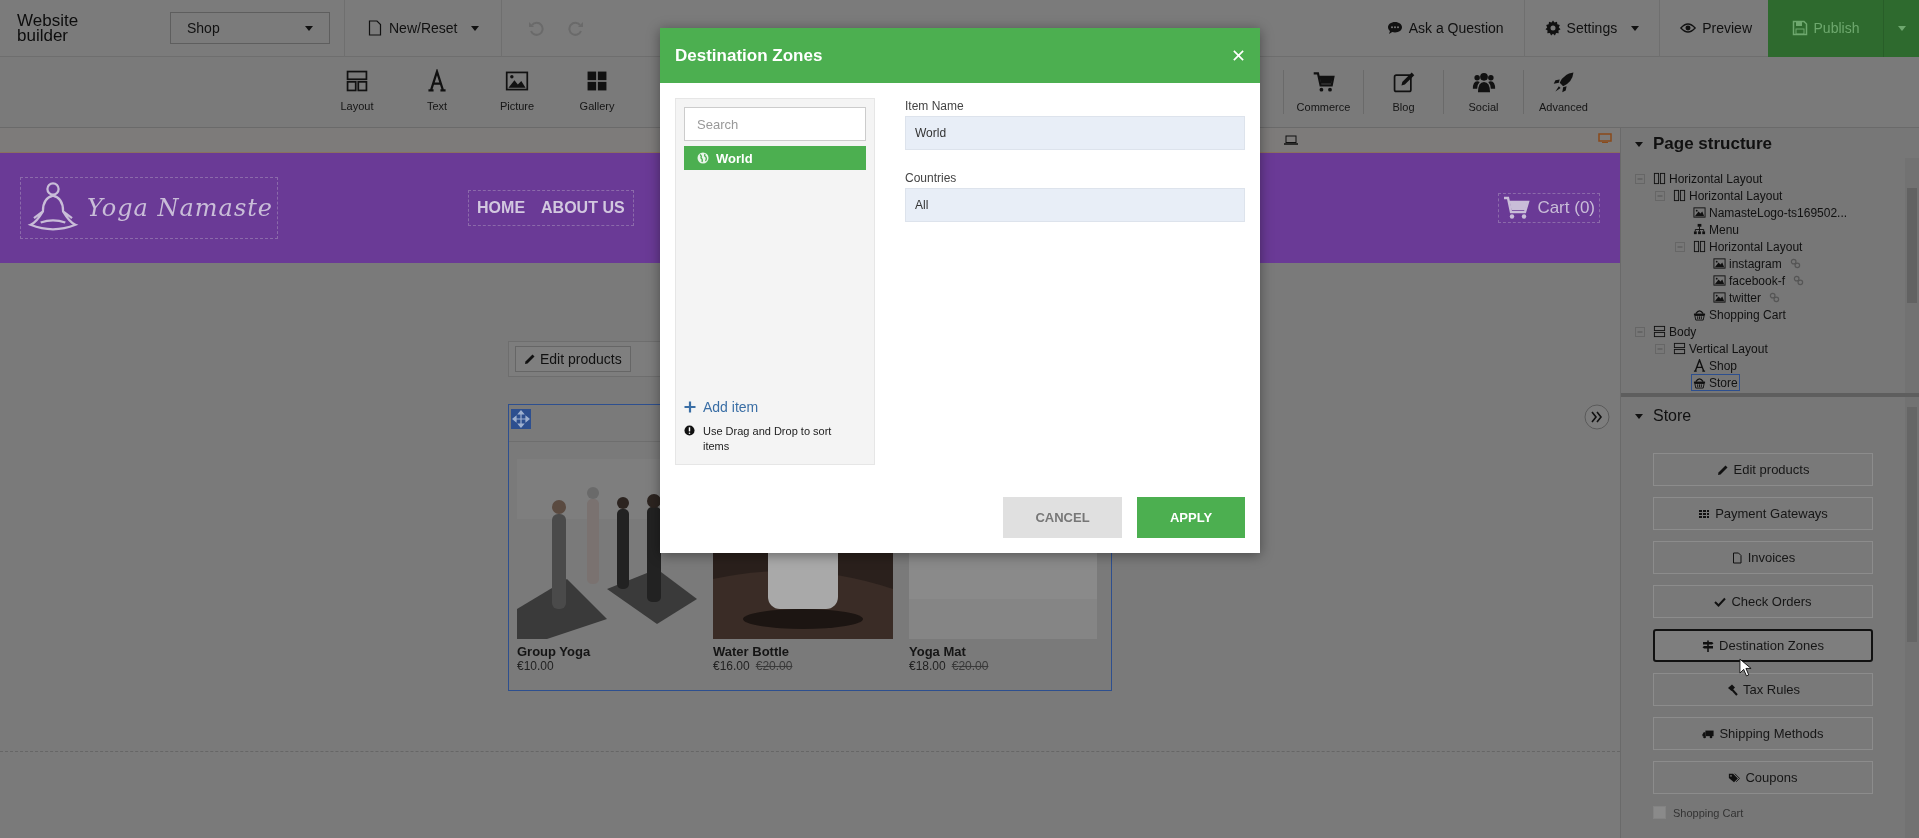  What do you see at coordinates (1688, 28) in the screenshot?
I see `eye-icon` at bounding box center [1688, 28].